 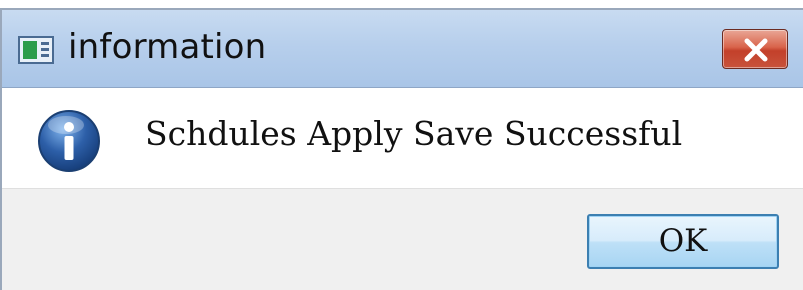 I want to click on info-icon, so click(x=69, y=141).